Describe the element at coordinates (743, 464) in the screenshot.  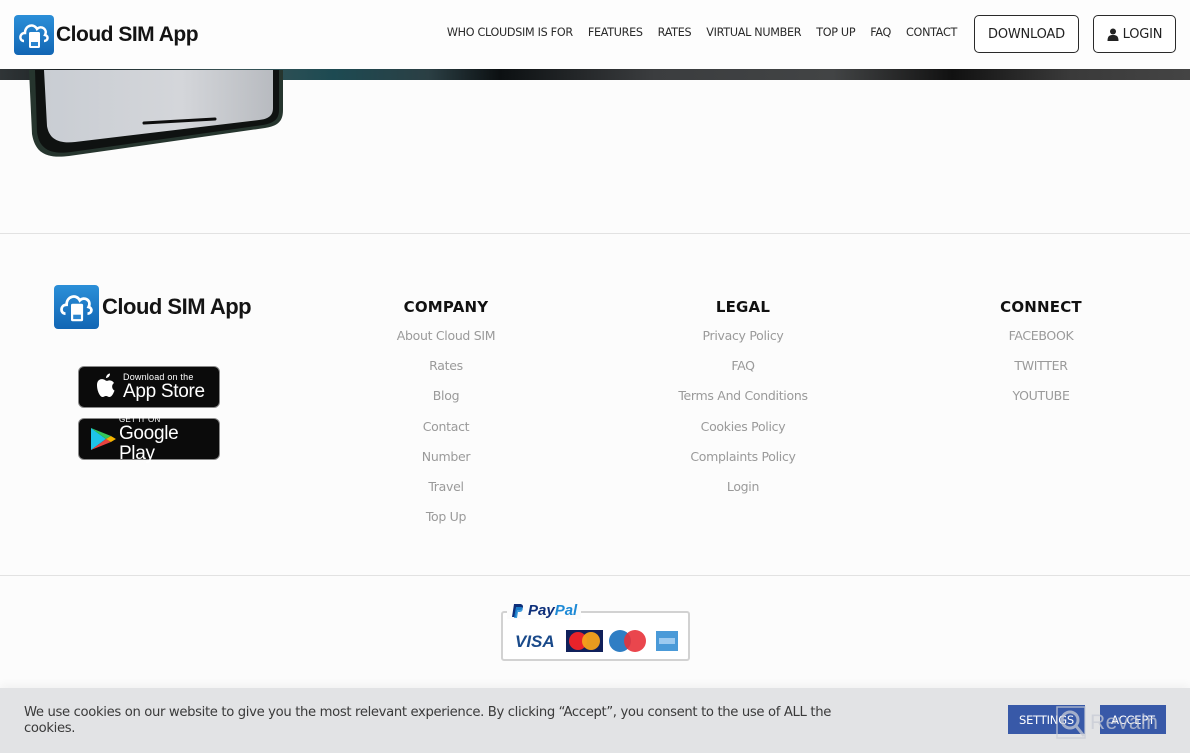
I see `footer-link-complaints-policy: Complaints Policy` at that location.